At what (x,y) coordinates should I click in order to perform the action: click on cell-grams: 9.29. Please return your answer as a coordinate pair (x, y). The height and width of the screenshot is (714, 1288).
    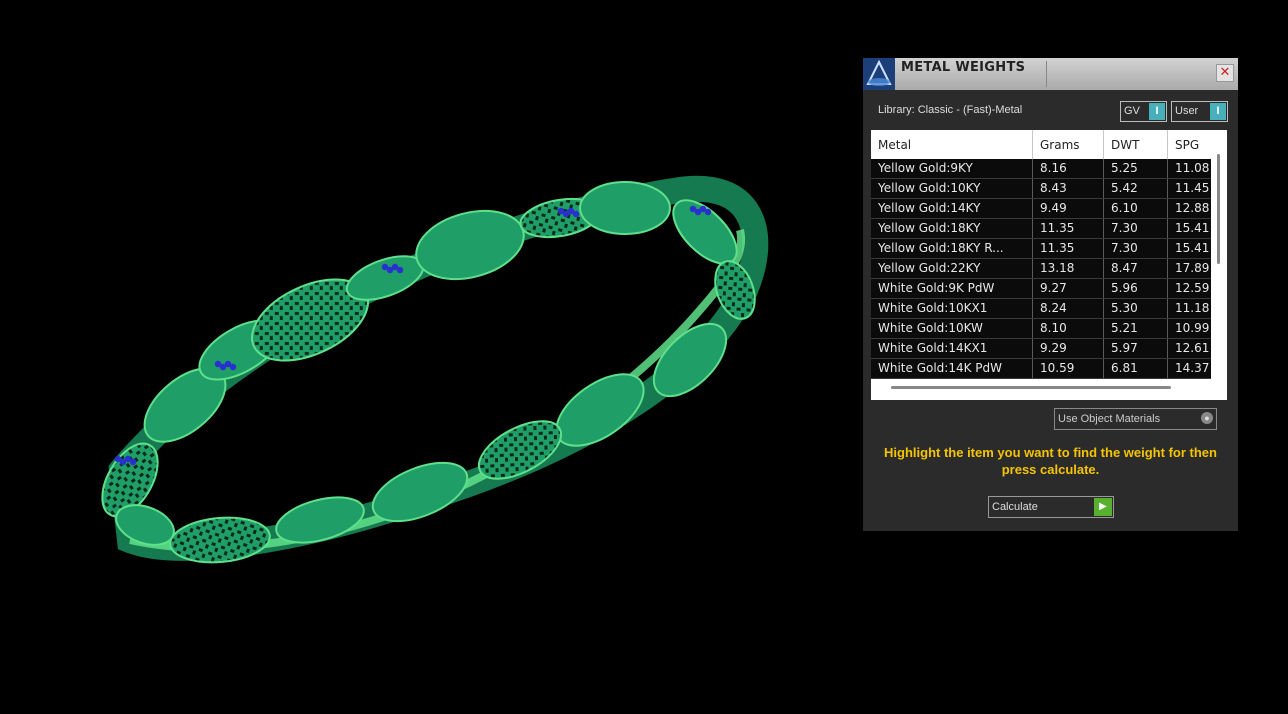
    Looking at the image, I should click on (1068, 348).